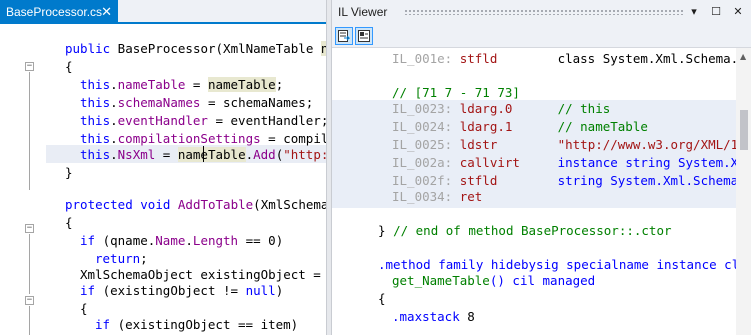  I want to click on drag-grip, so click(544, 12).